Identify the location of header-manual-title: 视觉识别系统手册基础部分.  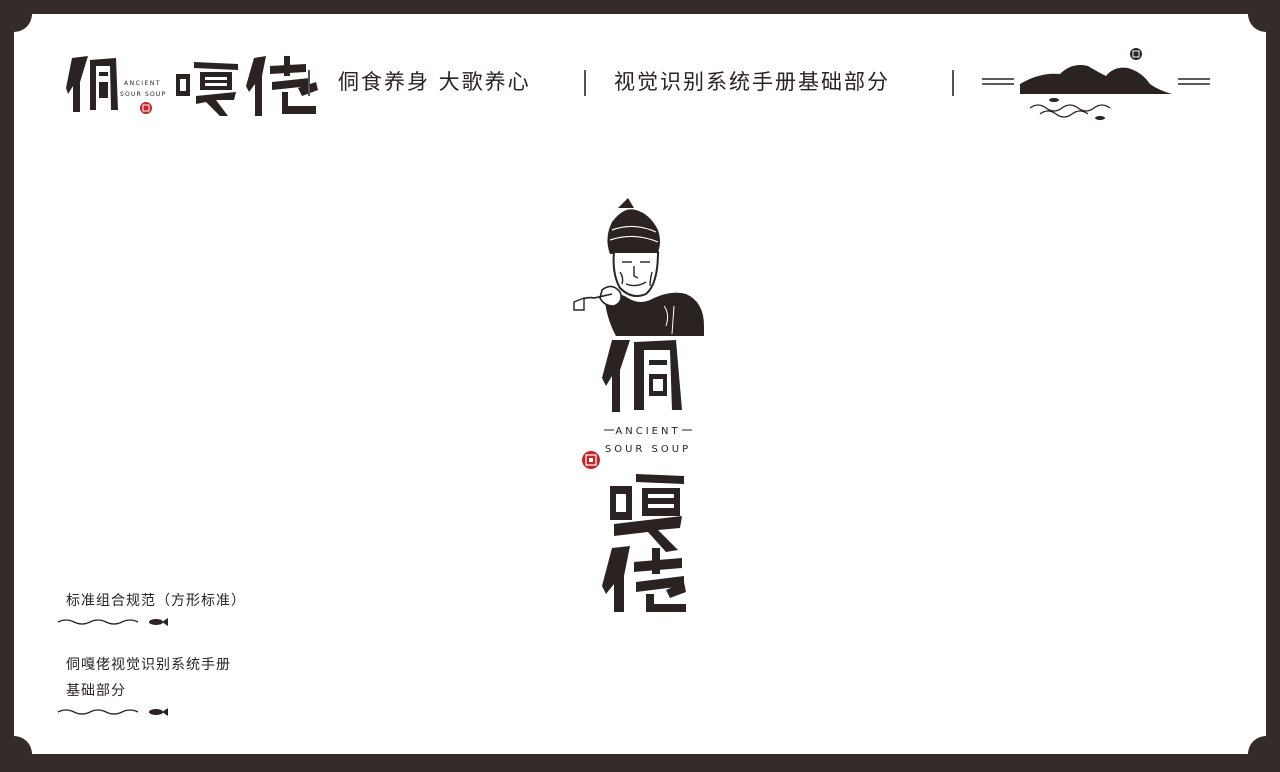
(752, 82).